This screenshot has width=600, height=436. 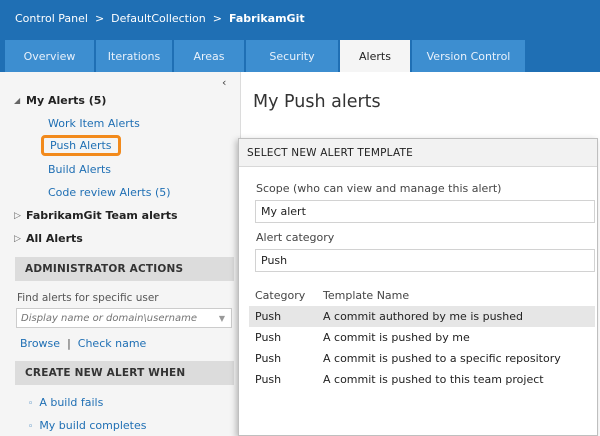 What do you see at coordinates (317, 102) in the screenshot?
I see `page-title: My Push alerts` at bounding box center [317, 102].